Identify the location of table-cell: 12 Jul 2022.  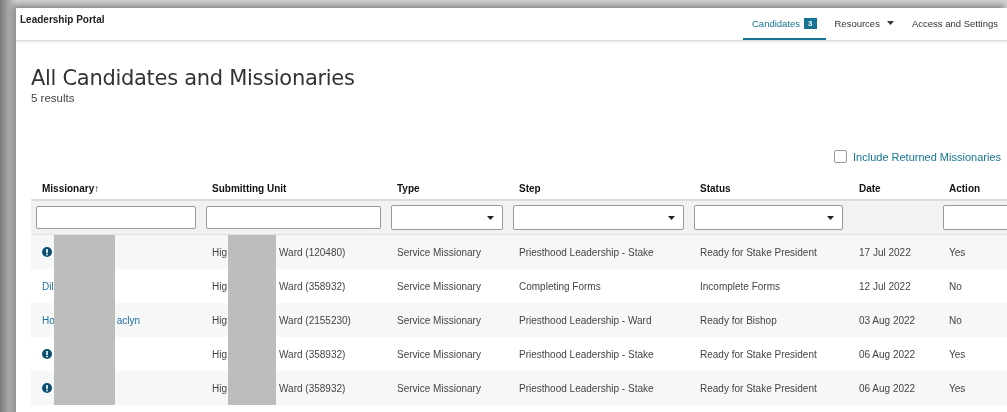
(885, 286).